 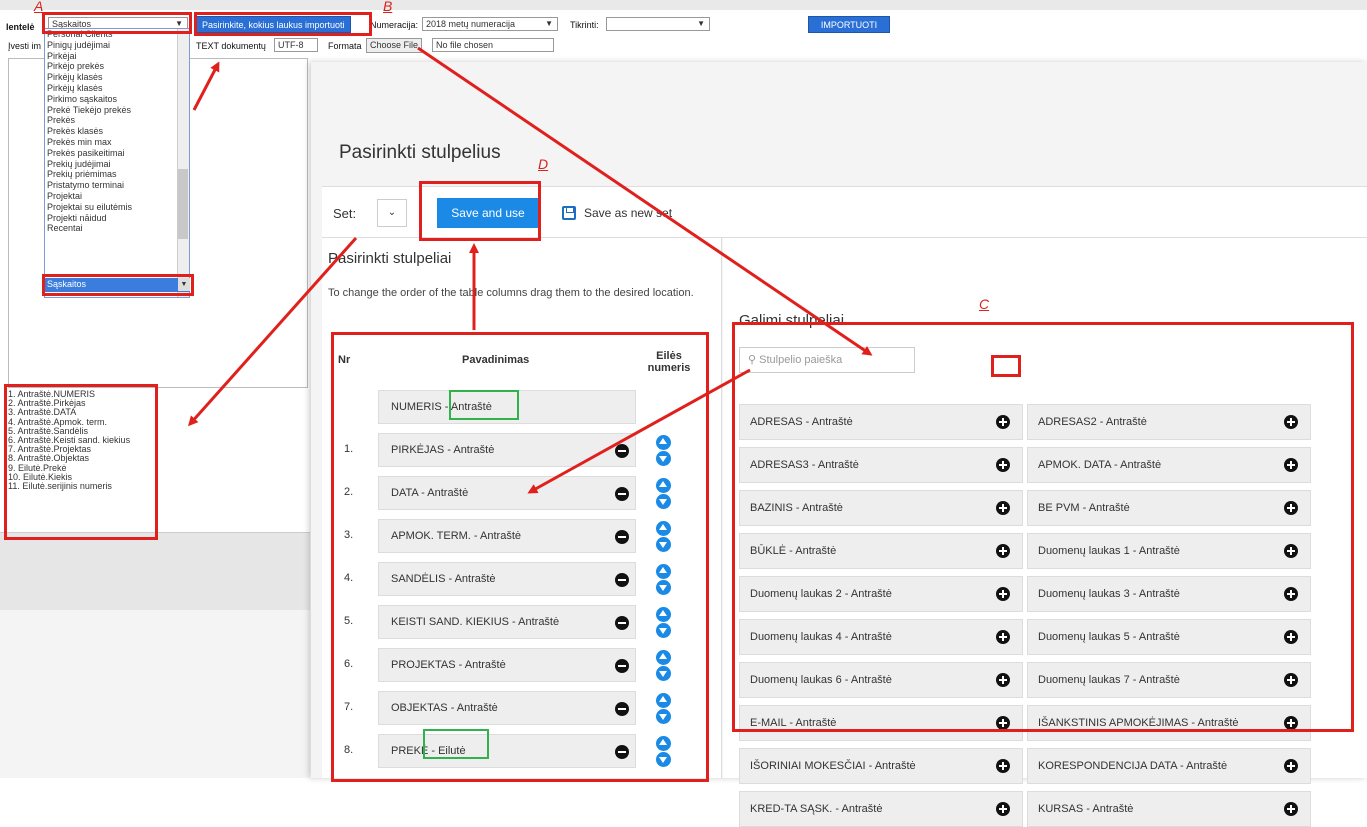 What do you see at coordinates (480, 211) in the screenshot?
I see `annotation-box-d` at bounding box center [480, 211].